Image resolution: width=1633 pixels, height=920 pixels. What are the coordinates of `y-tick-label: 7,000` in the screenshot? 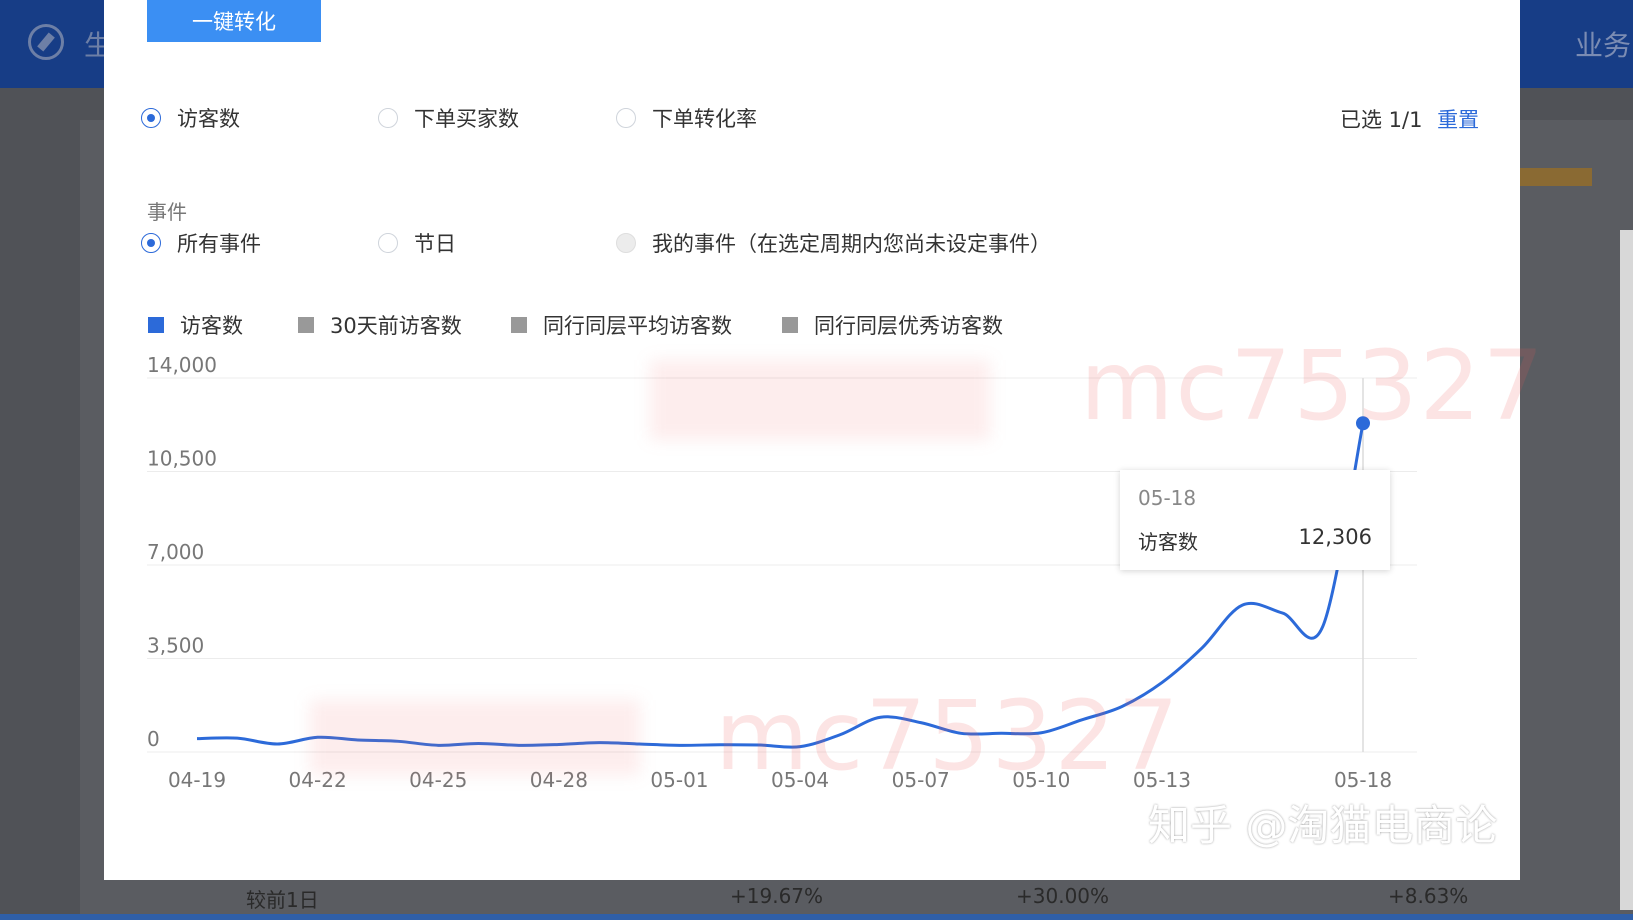 It's located at (175, 552).